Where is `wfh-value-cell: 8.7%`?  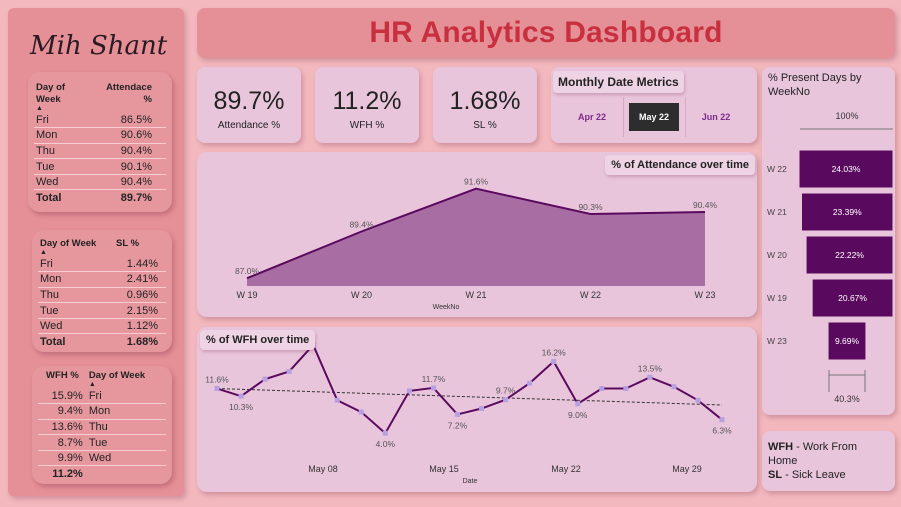
wfh-value-cell: 8.7% is located at coordinates (62, 442).